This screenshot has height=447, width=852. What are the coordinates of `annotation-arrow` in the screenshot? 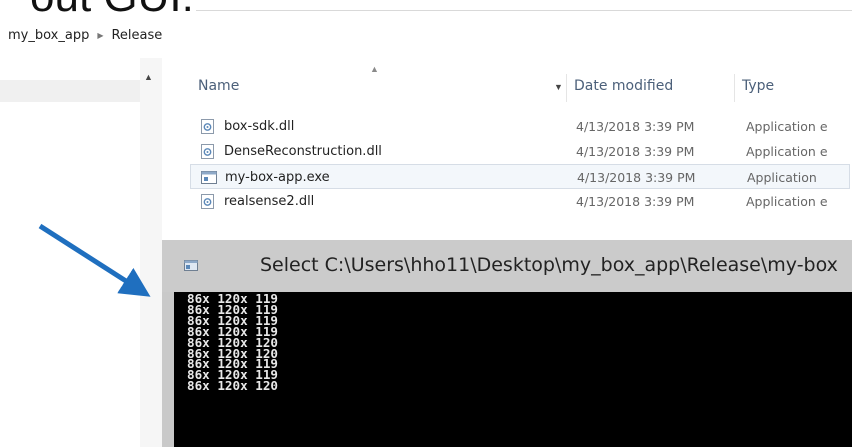 It's located at (94, 260).